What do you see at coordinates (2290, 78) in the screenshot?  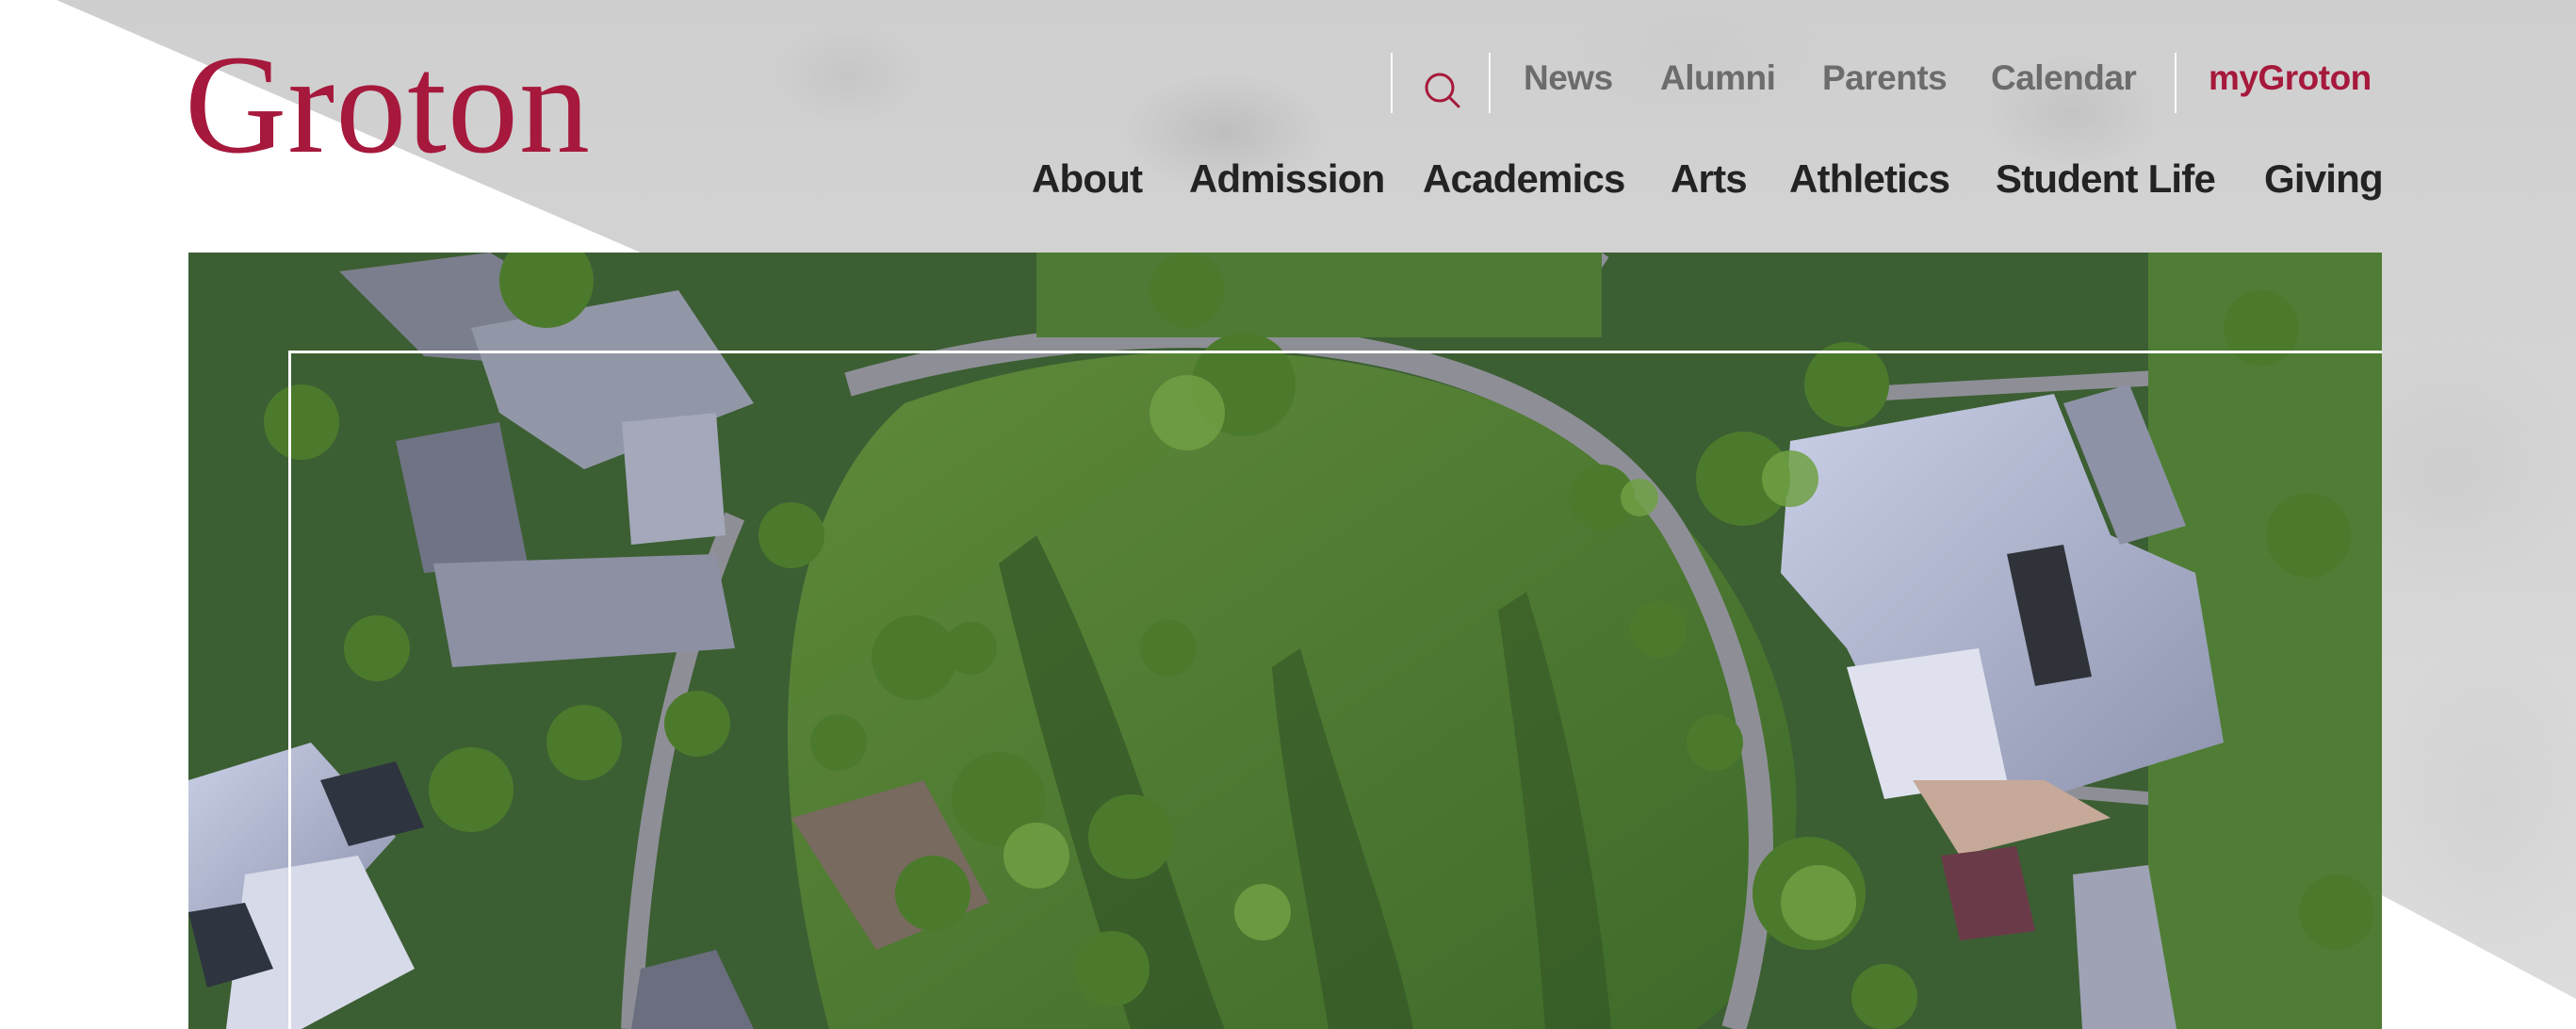 I see `nav-mygroton: myGroton` at bounding box center [2290, 78].